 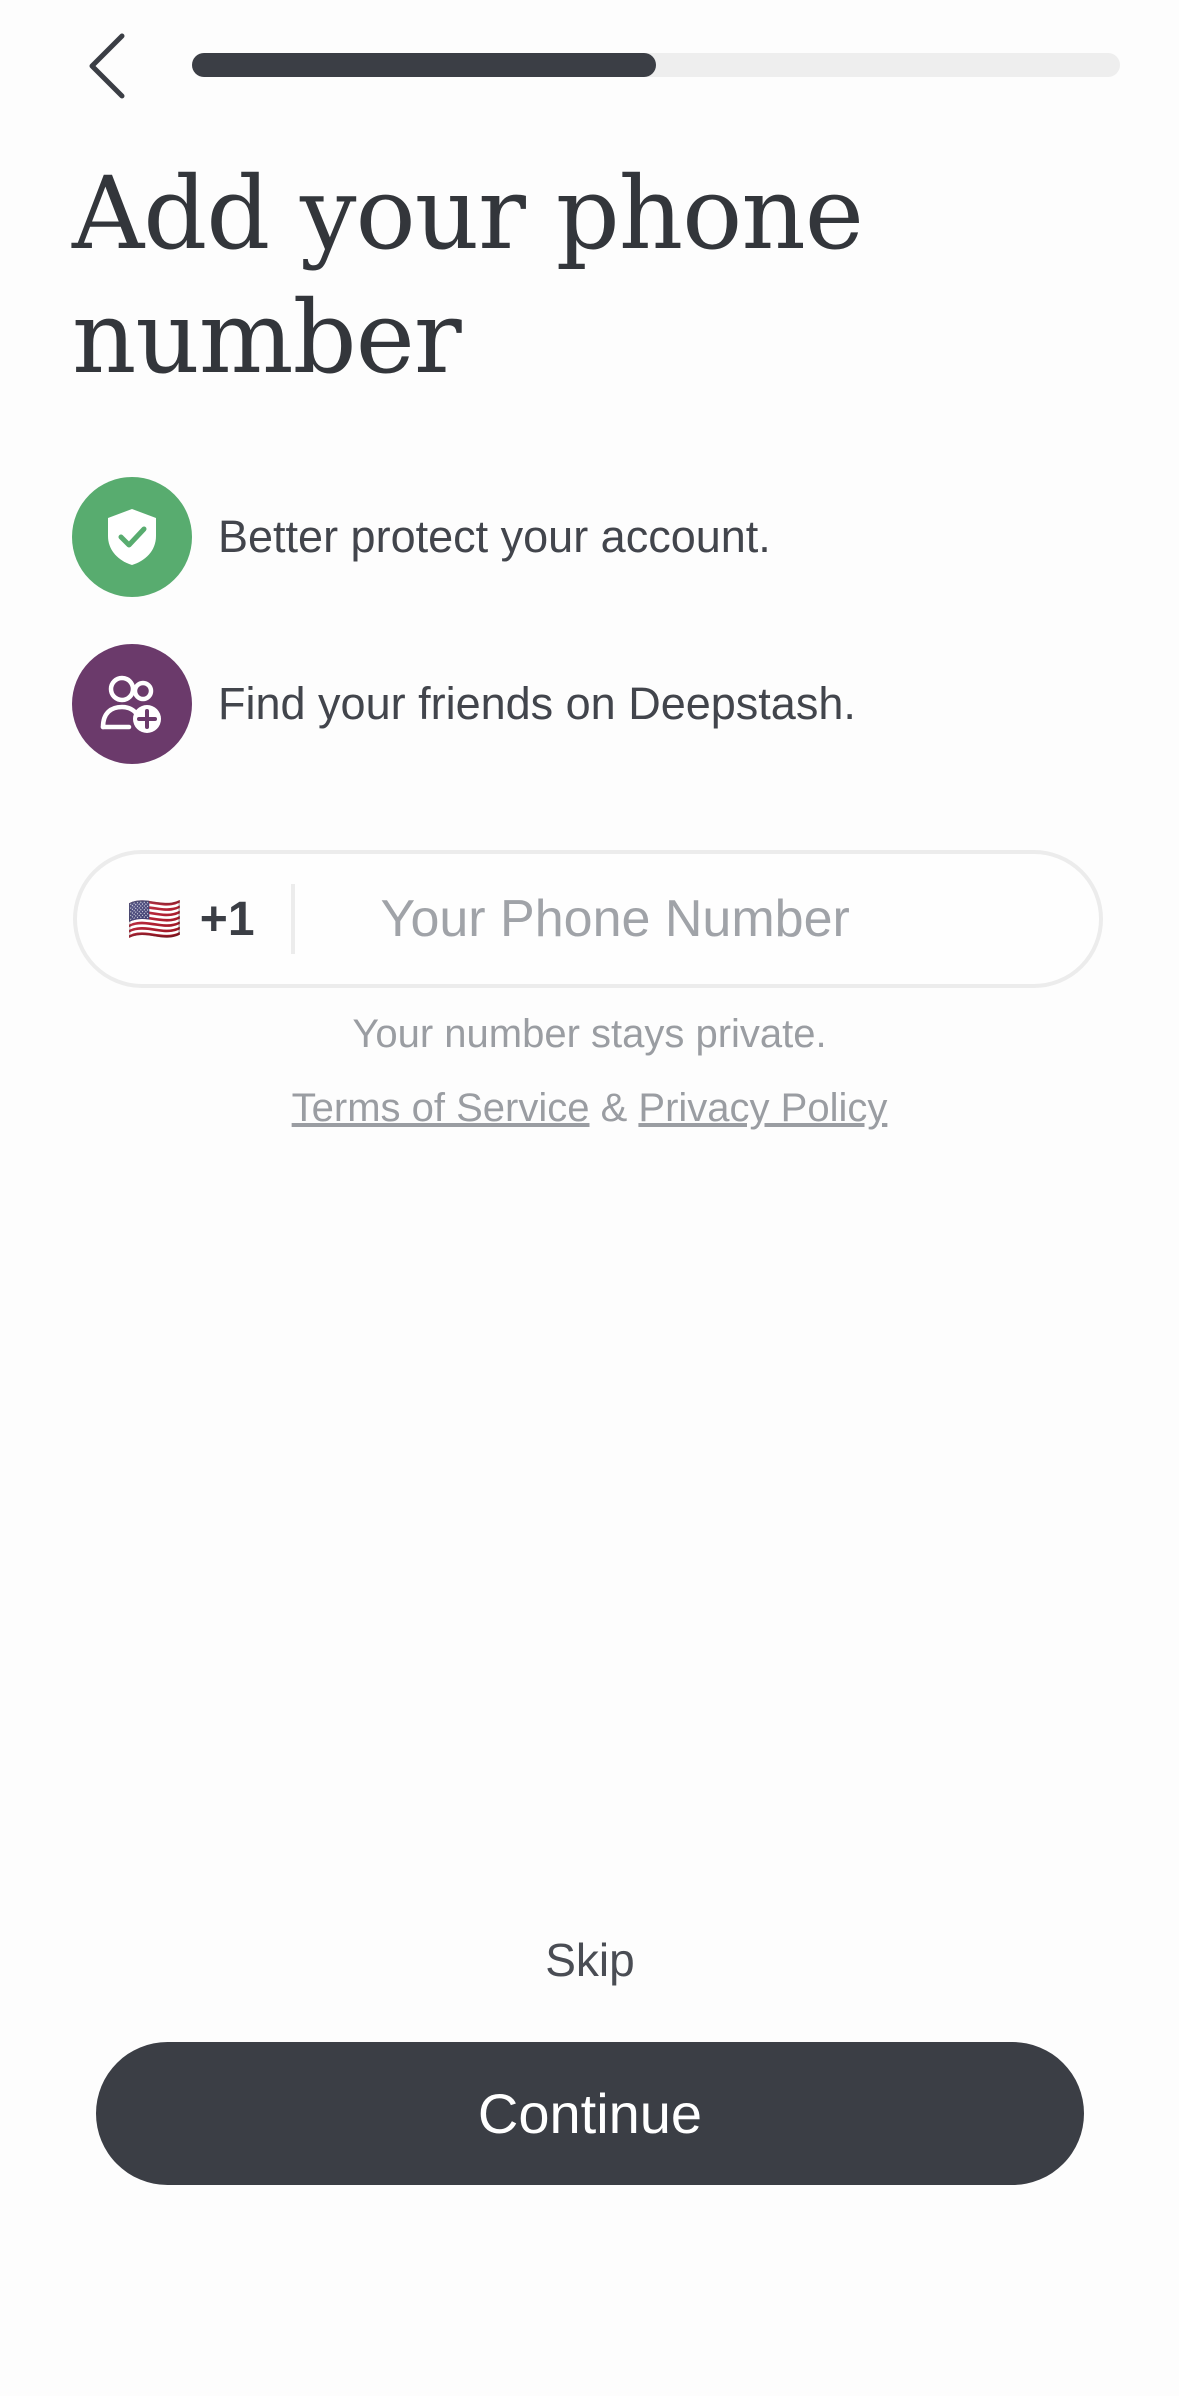 What do you see at coordinates (589, 1034) in the screenshot?
I see `privacy-note: Your number stays private.` at bounding box center [589, 1034].